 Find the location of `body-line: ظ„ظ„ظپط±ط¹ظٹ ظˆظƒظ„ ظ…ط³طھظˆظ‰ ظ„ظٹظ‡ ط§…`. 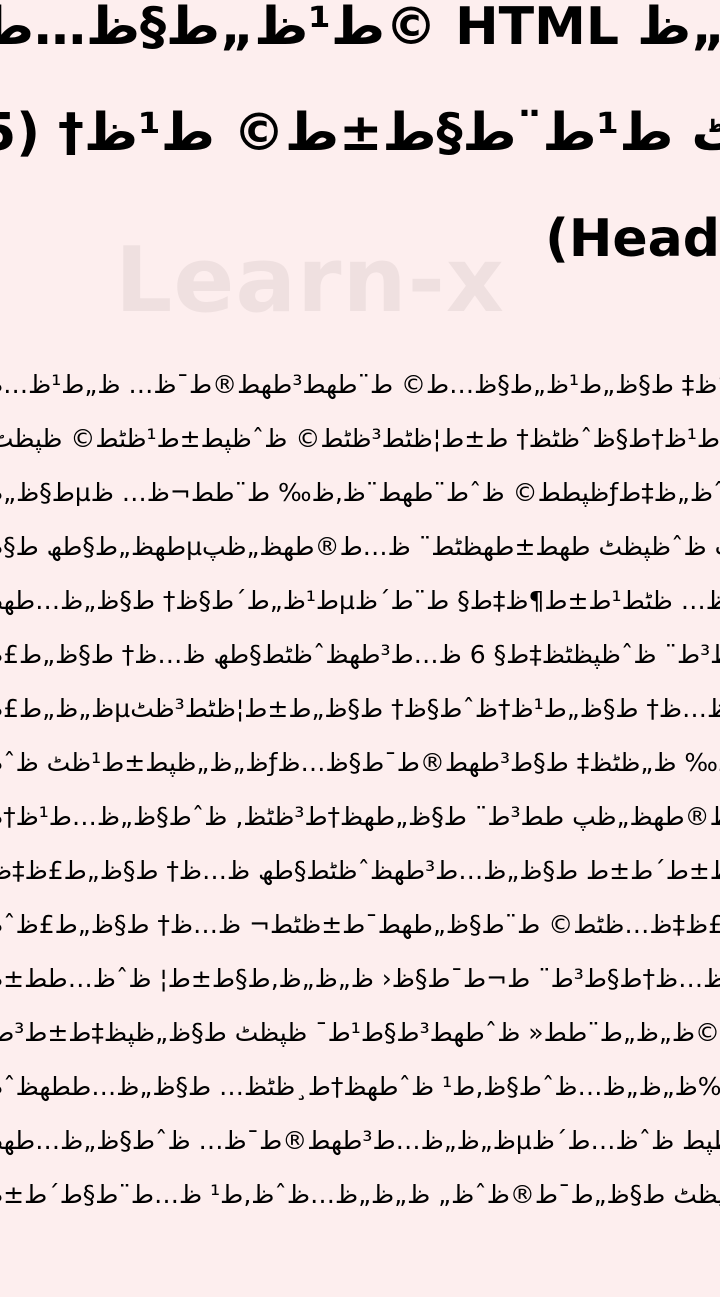

body-line: ظ„ظ„ظپط±ط¹ظٹ ظˆظƒظ„ ظ…ط³طھظˆظ‰ ظ„ظٹظ‡ ط§… is located at coordinates (360, 762).